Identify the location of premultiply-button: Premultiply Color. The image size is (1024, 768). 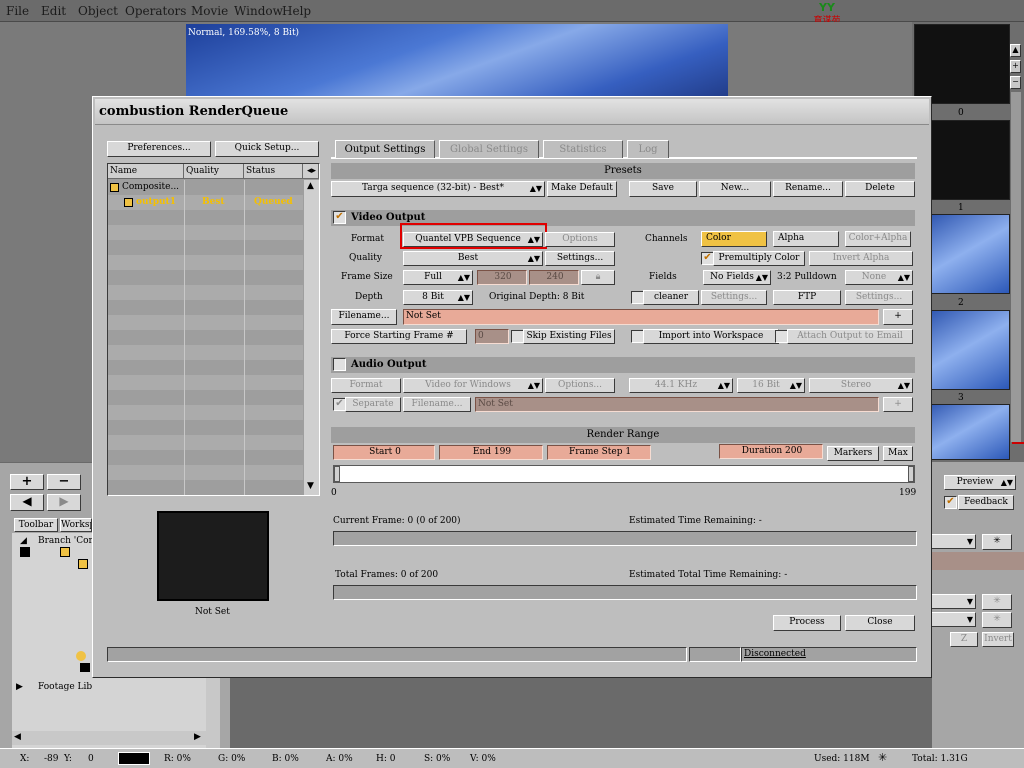
(759, 258).